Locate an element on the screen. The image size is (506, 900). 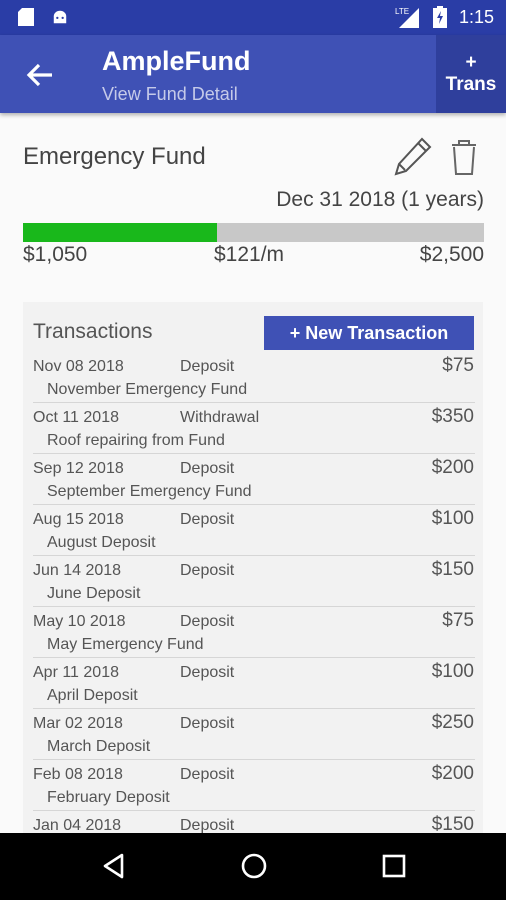
status-bar: LTE 1:15 is located at coordinates (253, 17).